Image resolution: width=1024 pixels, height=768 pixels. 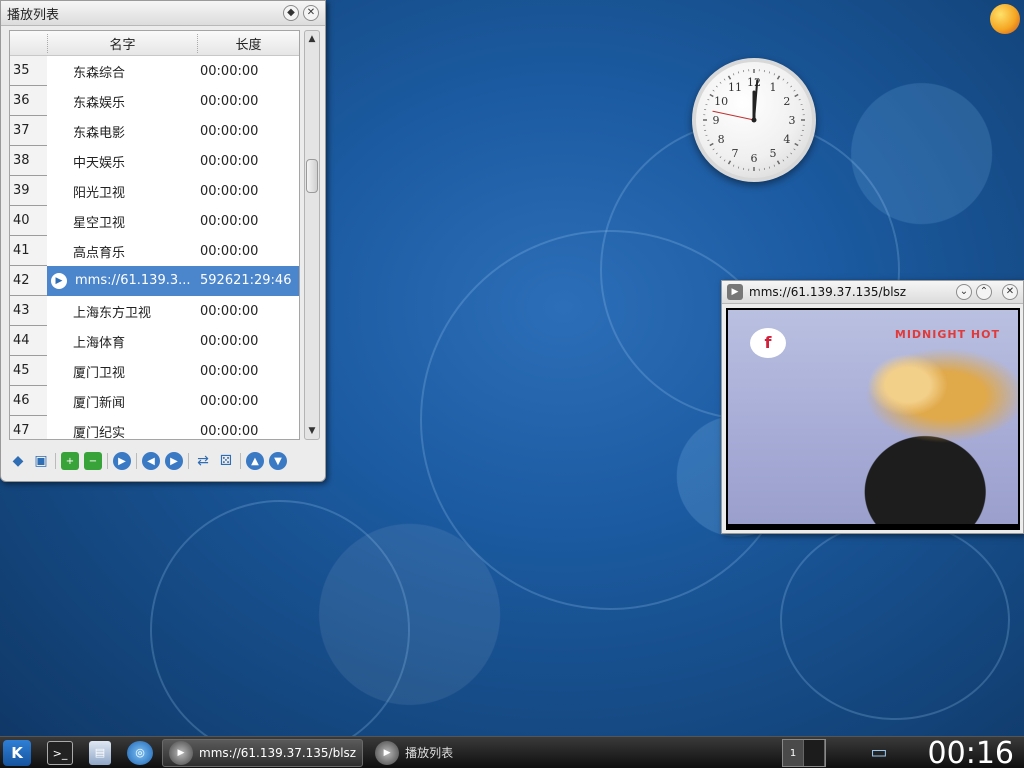 What do you see at coordinates (312, 39) in the screenshot?
I see `scroll-up-icon: ▲` at bounding box center [312, 39].